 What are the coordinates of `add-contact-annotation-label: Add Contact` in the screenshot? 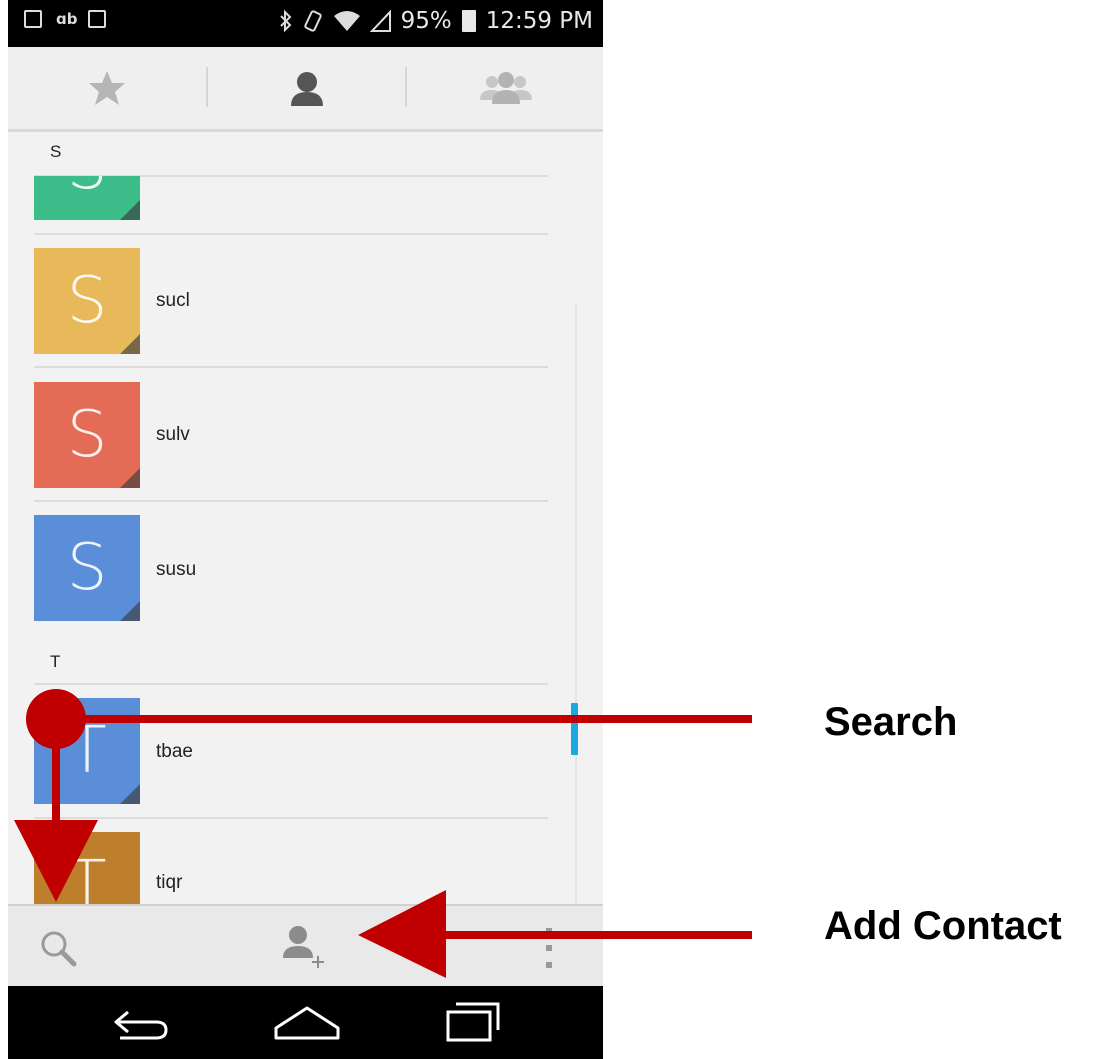 It's located at (943, 926).